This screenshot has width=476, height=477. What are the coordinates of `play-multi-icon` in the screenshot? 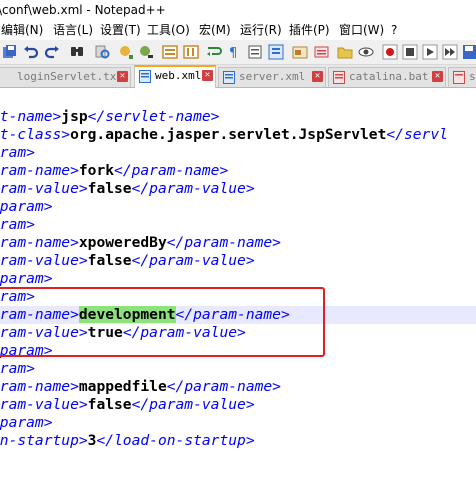 It's located at (450, 52).